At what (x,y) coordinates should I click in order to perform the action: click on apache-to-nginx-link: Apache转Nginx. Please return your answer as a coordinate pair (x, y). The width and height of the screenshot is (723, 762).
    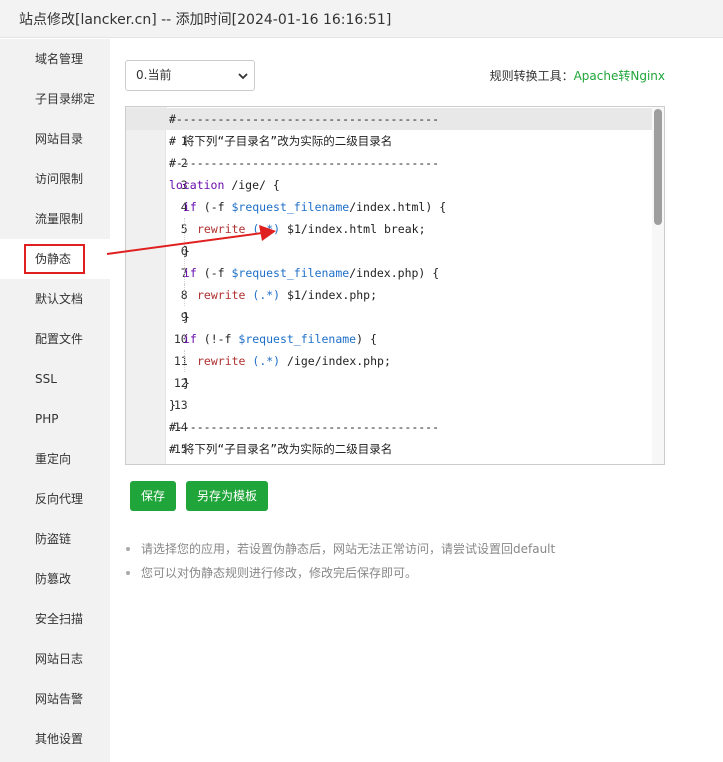
    Looking at the image, I should click on (619, 76).